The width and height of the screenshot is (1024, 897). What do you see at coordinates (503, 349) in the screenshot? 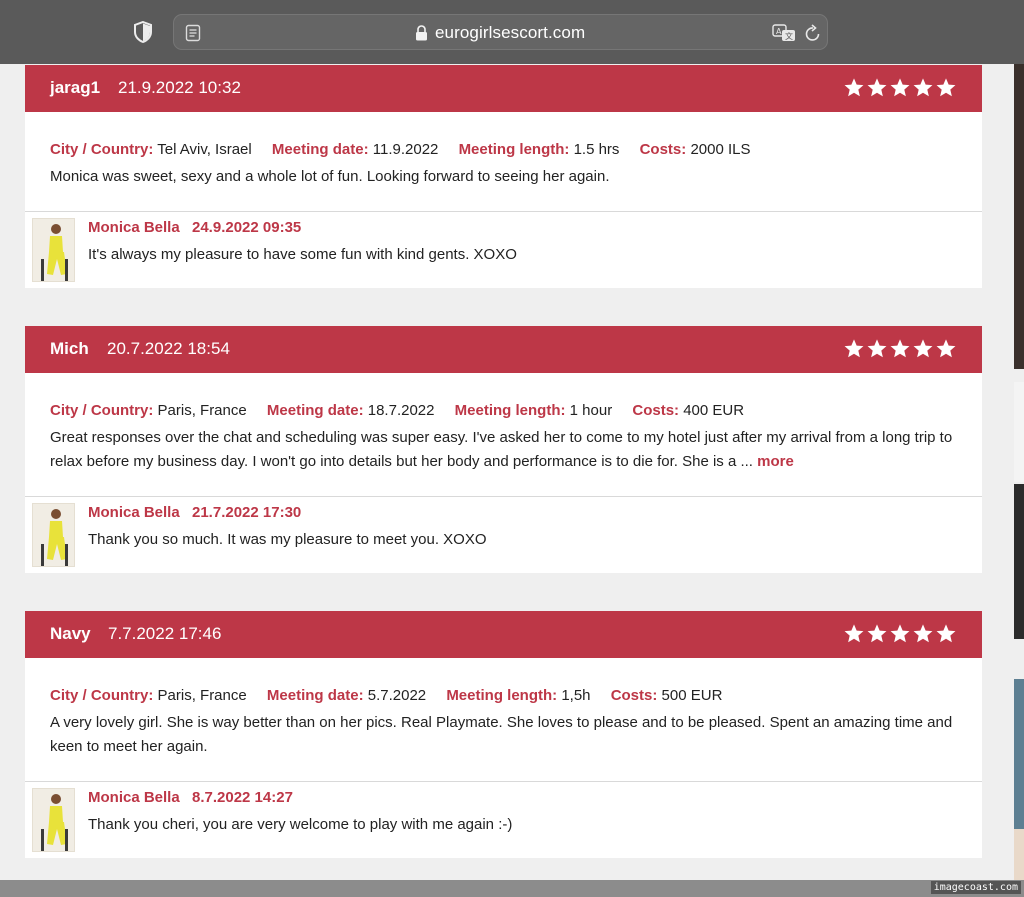
I see `review-header: Mich 20.7.2022 18:54` at bounding box center [503, 349].